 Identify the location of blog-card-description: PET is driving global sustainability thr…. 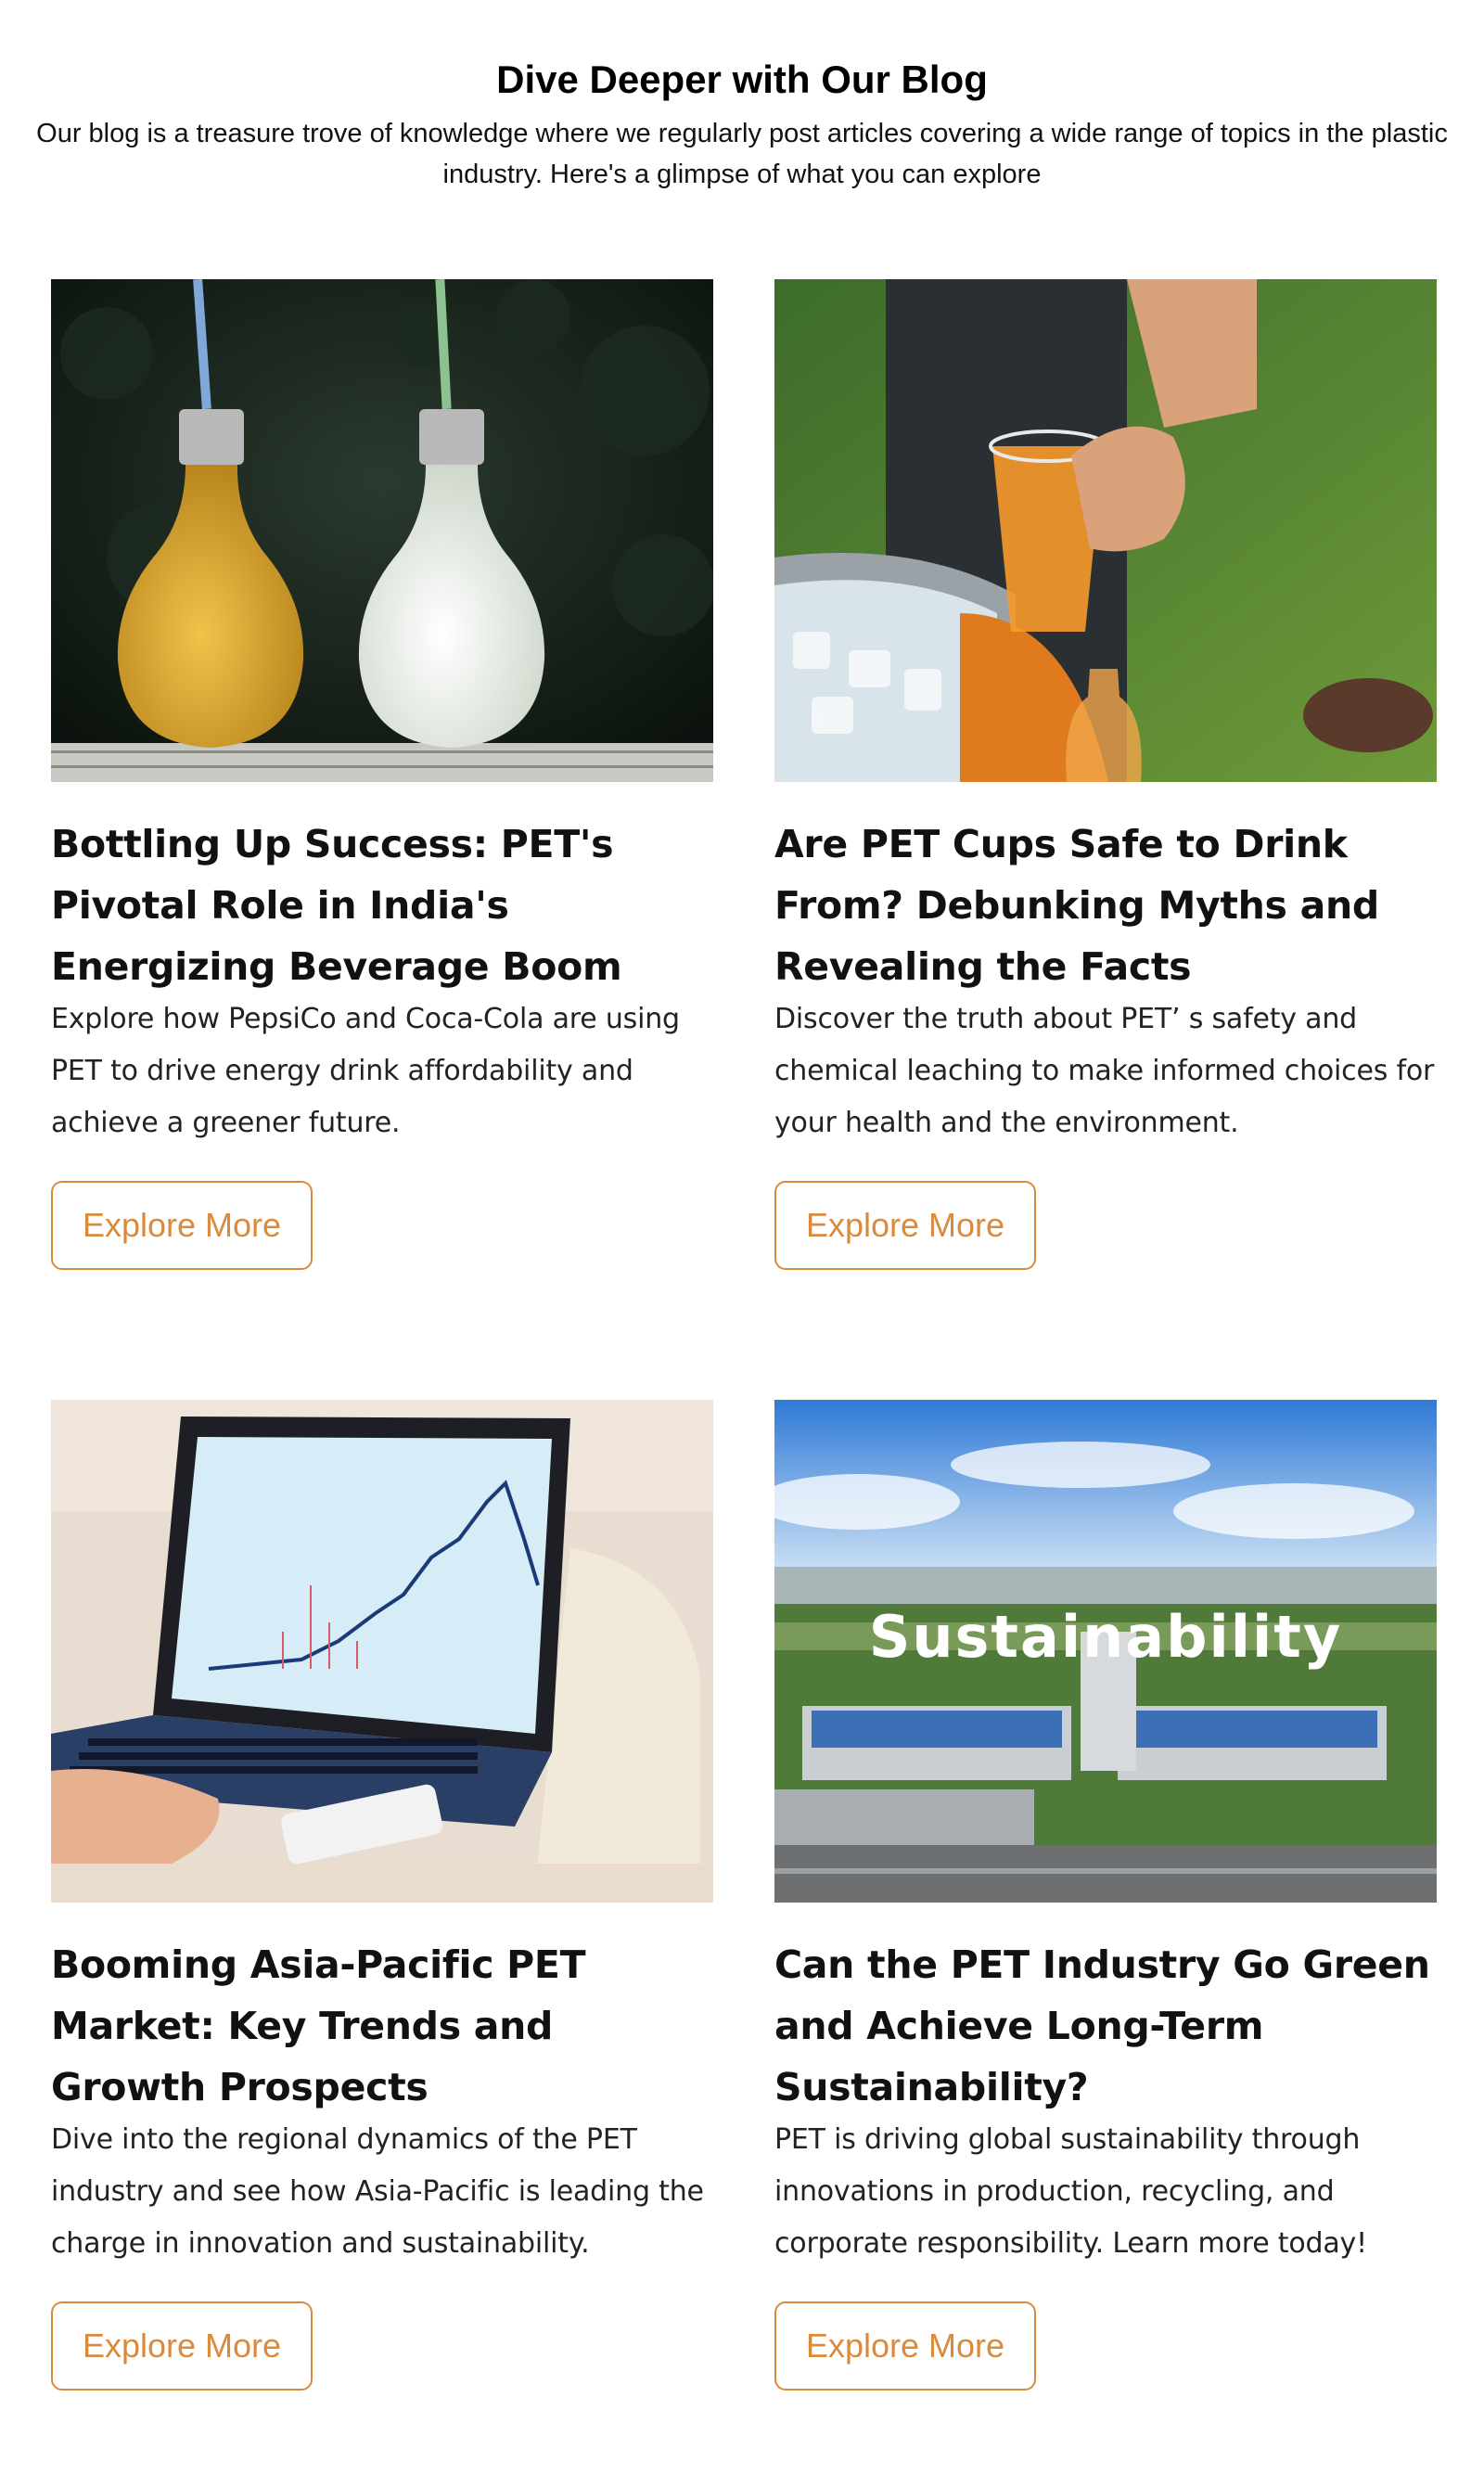
(1070, 2191).